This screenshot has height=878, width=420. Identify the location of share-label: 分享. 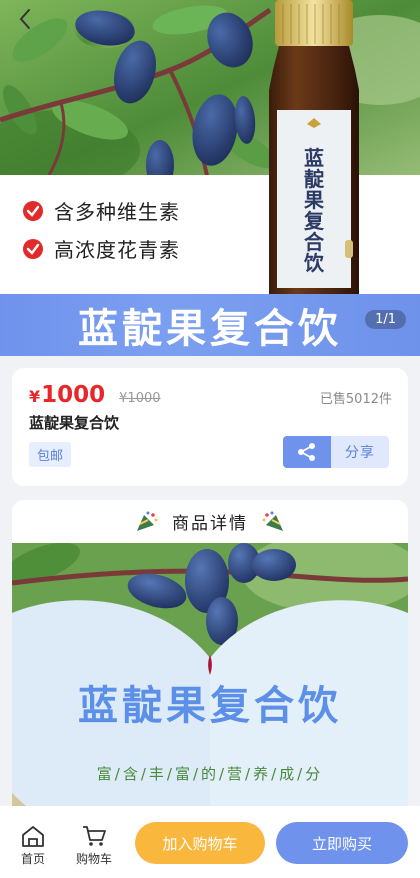
(360, 452).